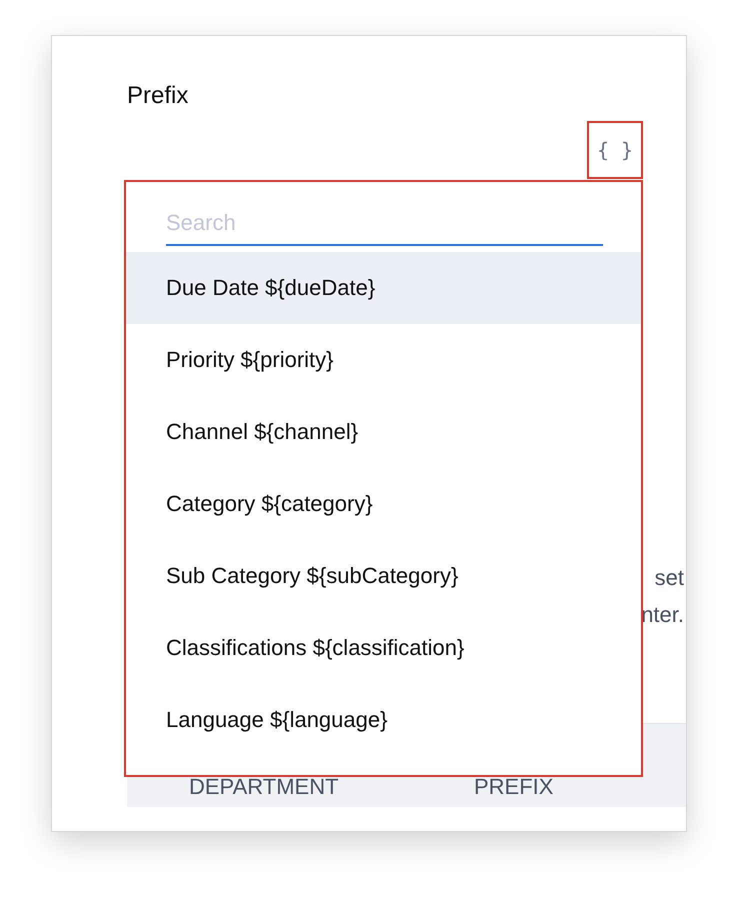 This screenshot has width=738, height=900. Describe the element at coordinates (662, 615) in the screenshot. I see `description-text: nter.` at that location.